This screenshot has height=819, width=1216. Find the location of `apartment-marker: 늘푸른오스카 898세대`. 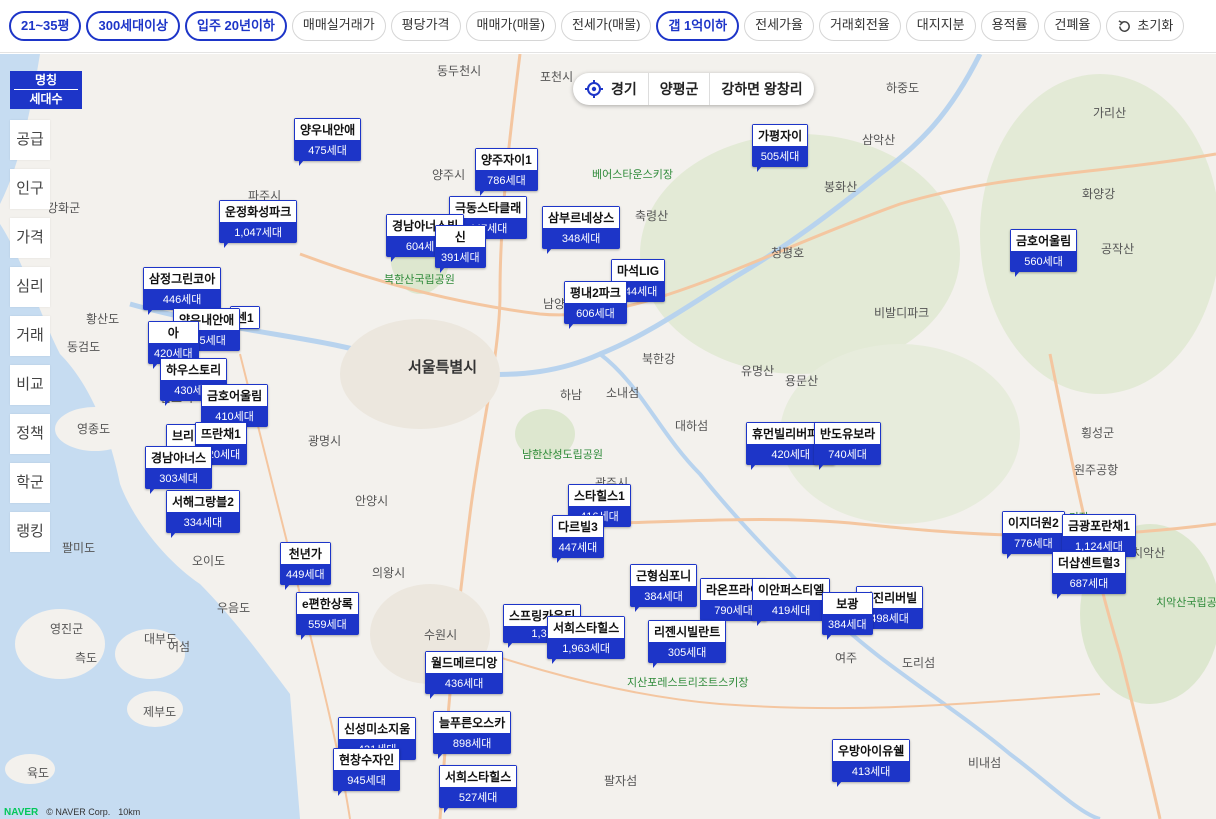

apartment-marker: 늘푸른오스카 898세대 is located at coordinates (472, 735).